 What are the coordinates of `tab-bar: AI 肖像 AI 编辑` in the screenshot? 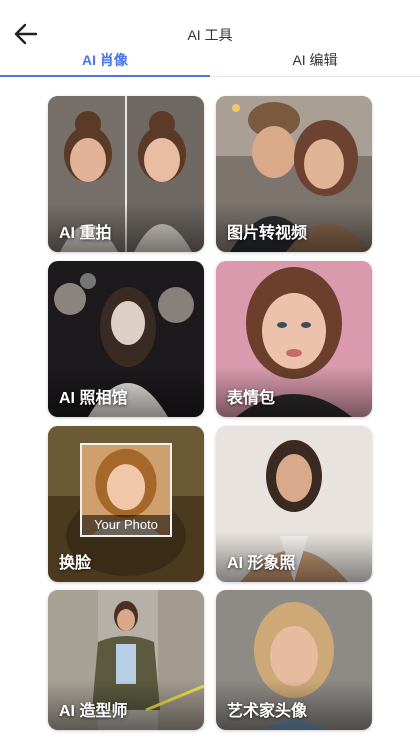 It's located at (210, 63).